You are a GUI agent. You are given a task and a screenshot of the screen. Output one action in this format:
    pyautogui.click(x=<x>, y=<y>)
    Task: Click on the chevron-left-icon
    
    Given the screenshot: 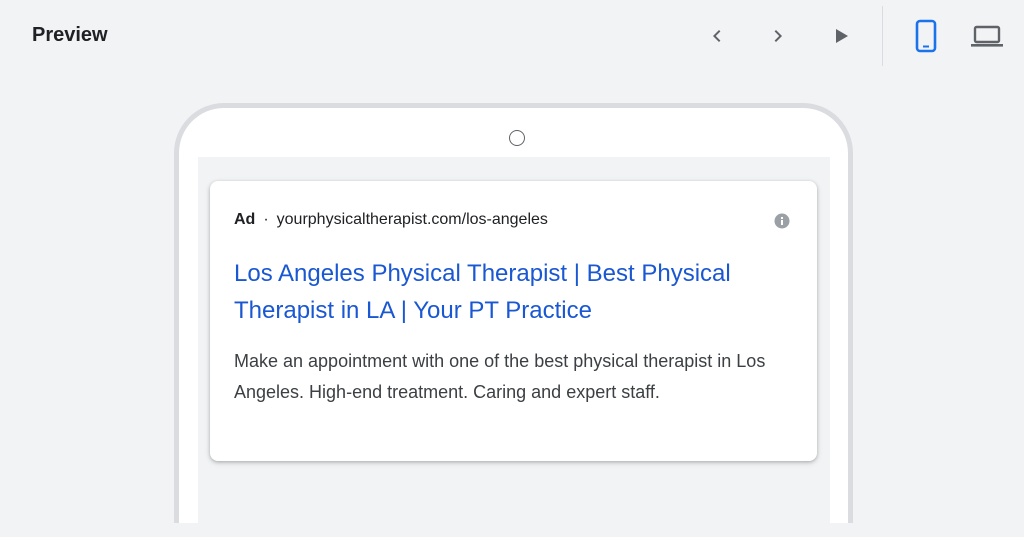 What is the action you would take?
    pyautogui.click(x=717, y=36)
    